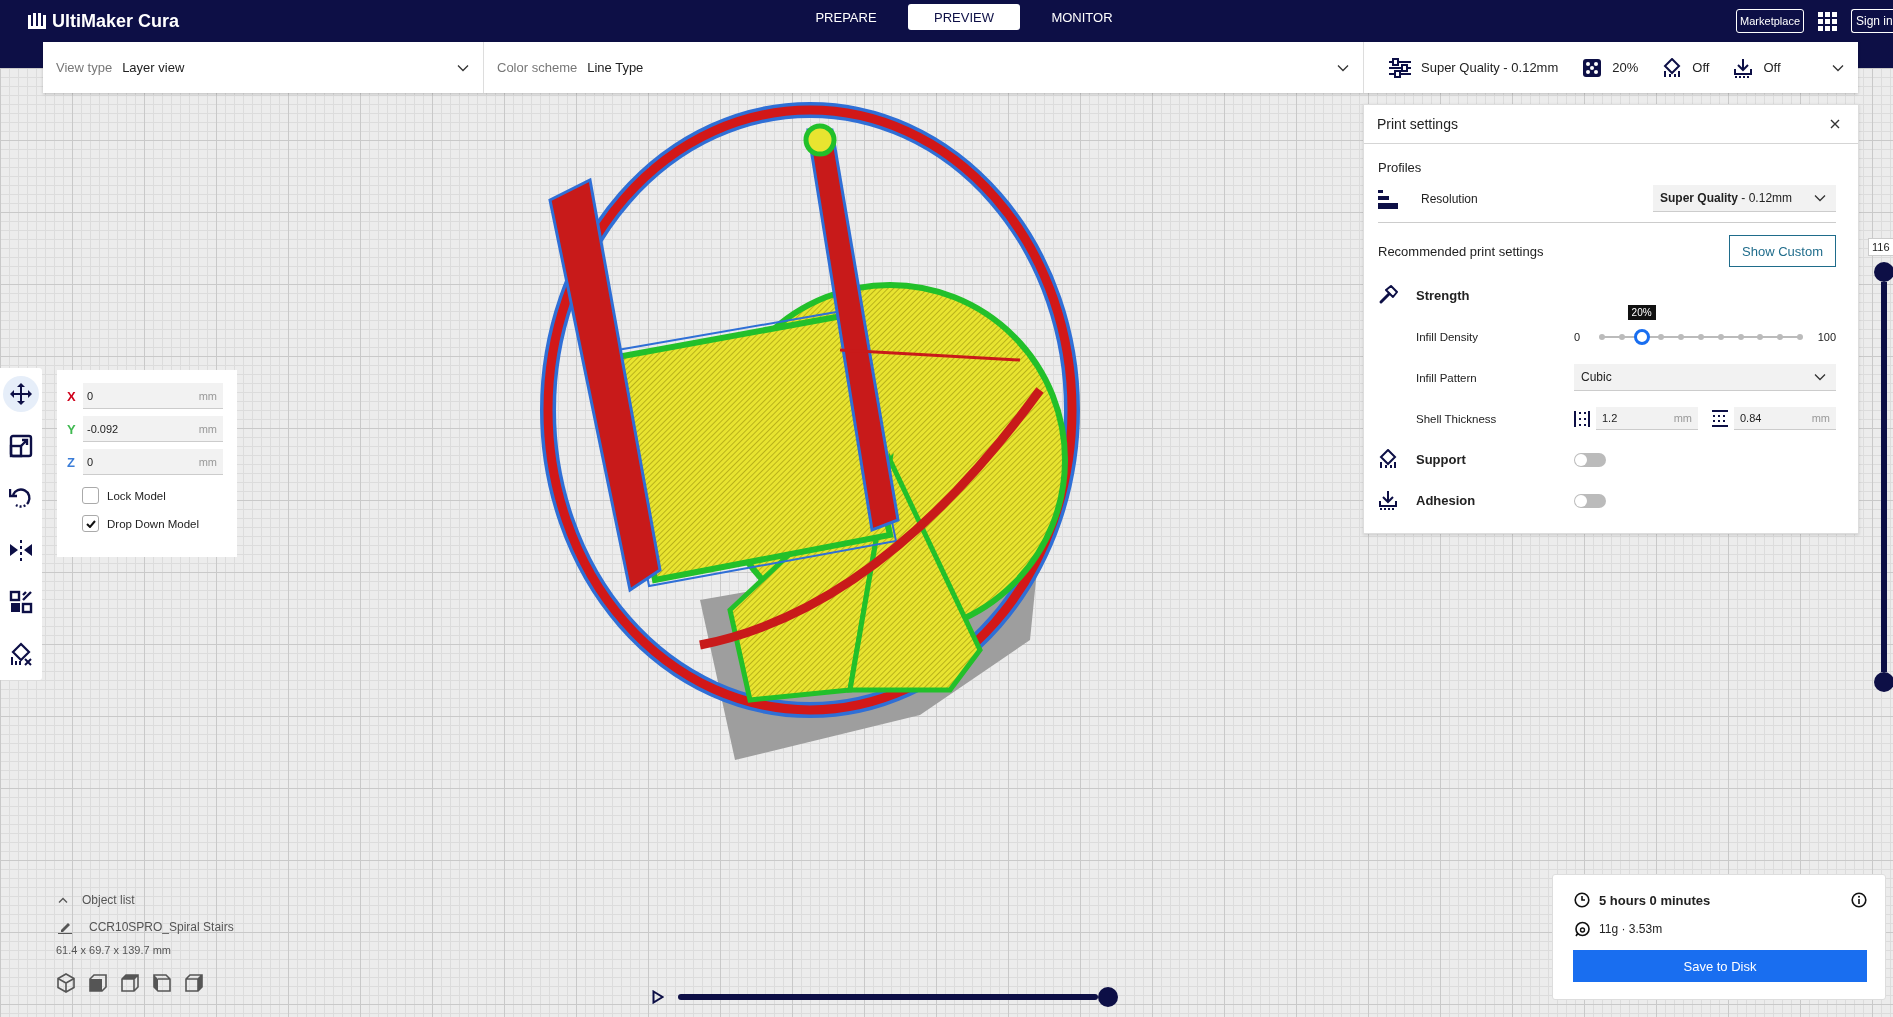 The width and height of the screenshot is (1893, 1017). Describe the element at coordinates (1400, 67) in the screenshot. I see `sliders-icon` at that location.